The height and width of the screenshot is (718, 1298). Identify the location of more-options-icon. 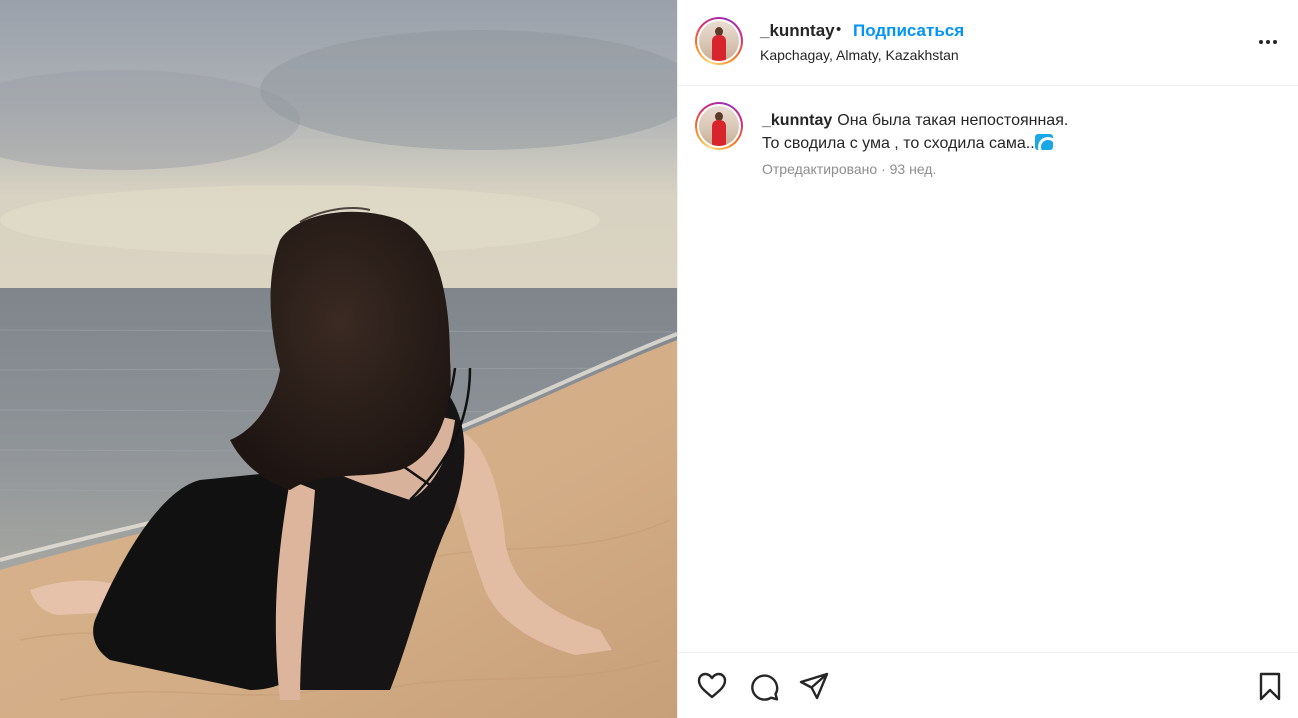
(1268, 42).